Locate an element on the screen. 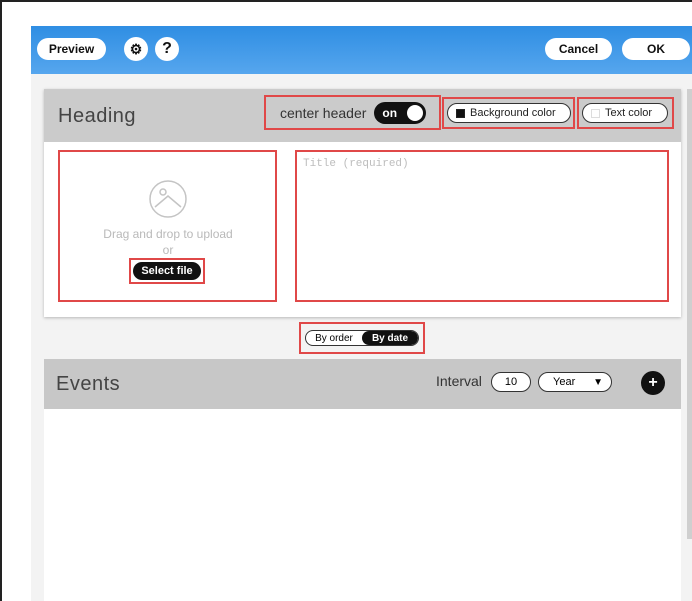 The height and width of the screenshot is (601, 692). title-input: Title (required) is located at coordinates (482, 226).